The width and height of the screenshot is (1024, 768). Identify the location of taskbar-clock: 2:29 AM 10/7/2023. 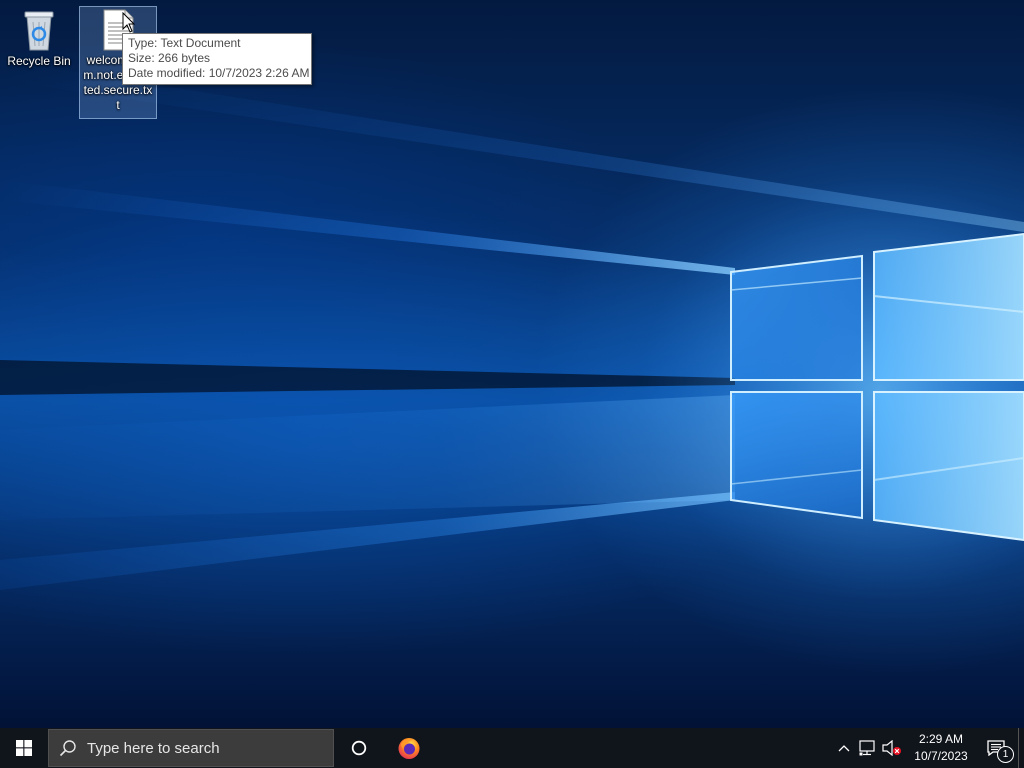
(941, 748).